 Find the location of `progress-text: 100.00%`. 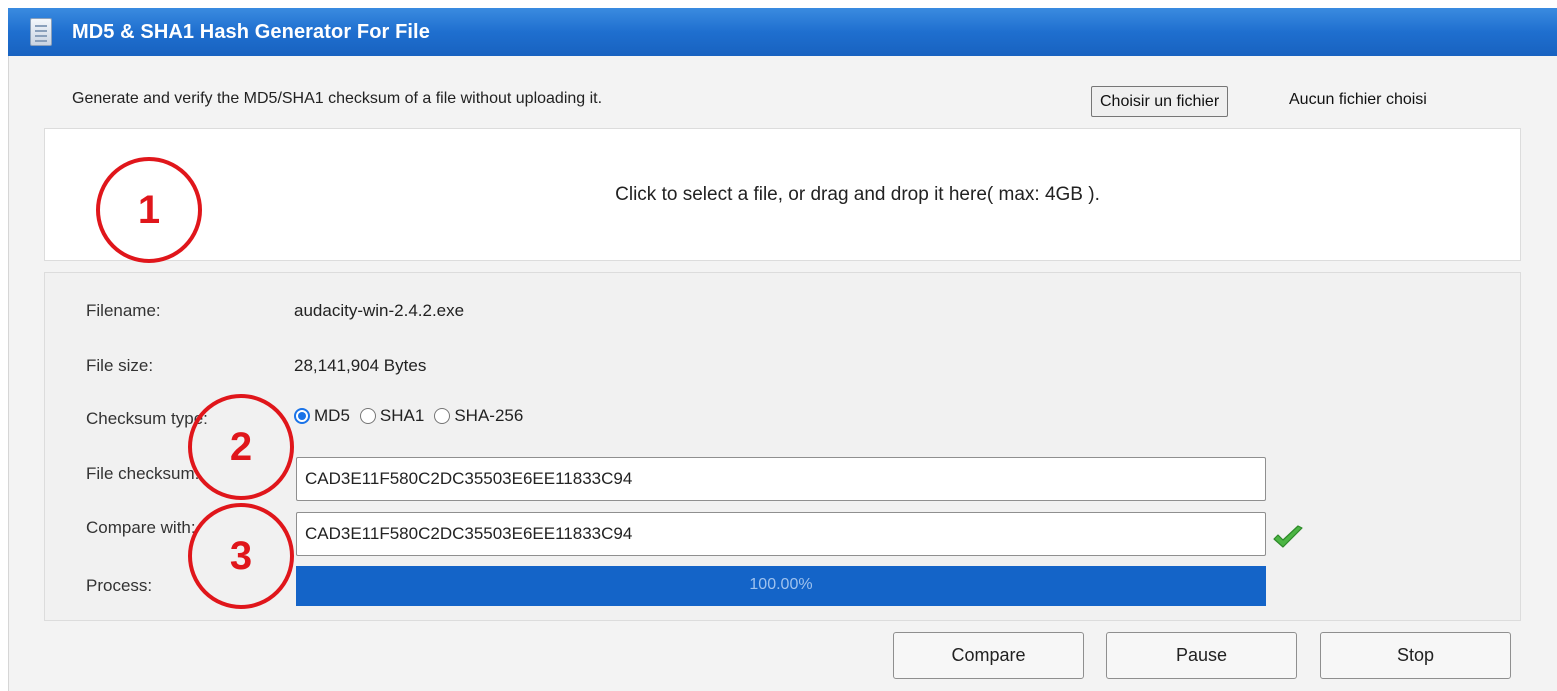

progress-text: 100.00% is located at coordinates (781, 584).